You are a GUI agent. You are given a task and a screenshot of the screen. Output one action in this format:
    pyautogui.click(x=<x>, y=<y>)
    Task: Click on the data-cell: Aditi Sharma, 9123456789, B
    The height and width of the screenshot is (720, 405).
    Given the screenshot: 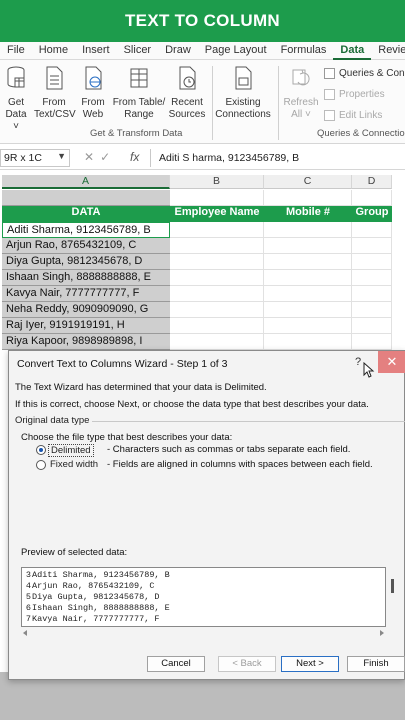 What is the action you would take?
    pyautogui.click(x=86, y=230)
    